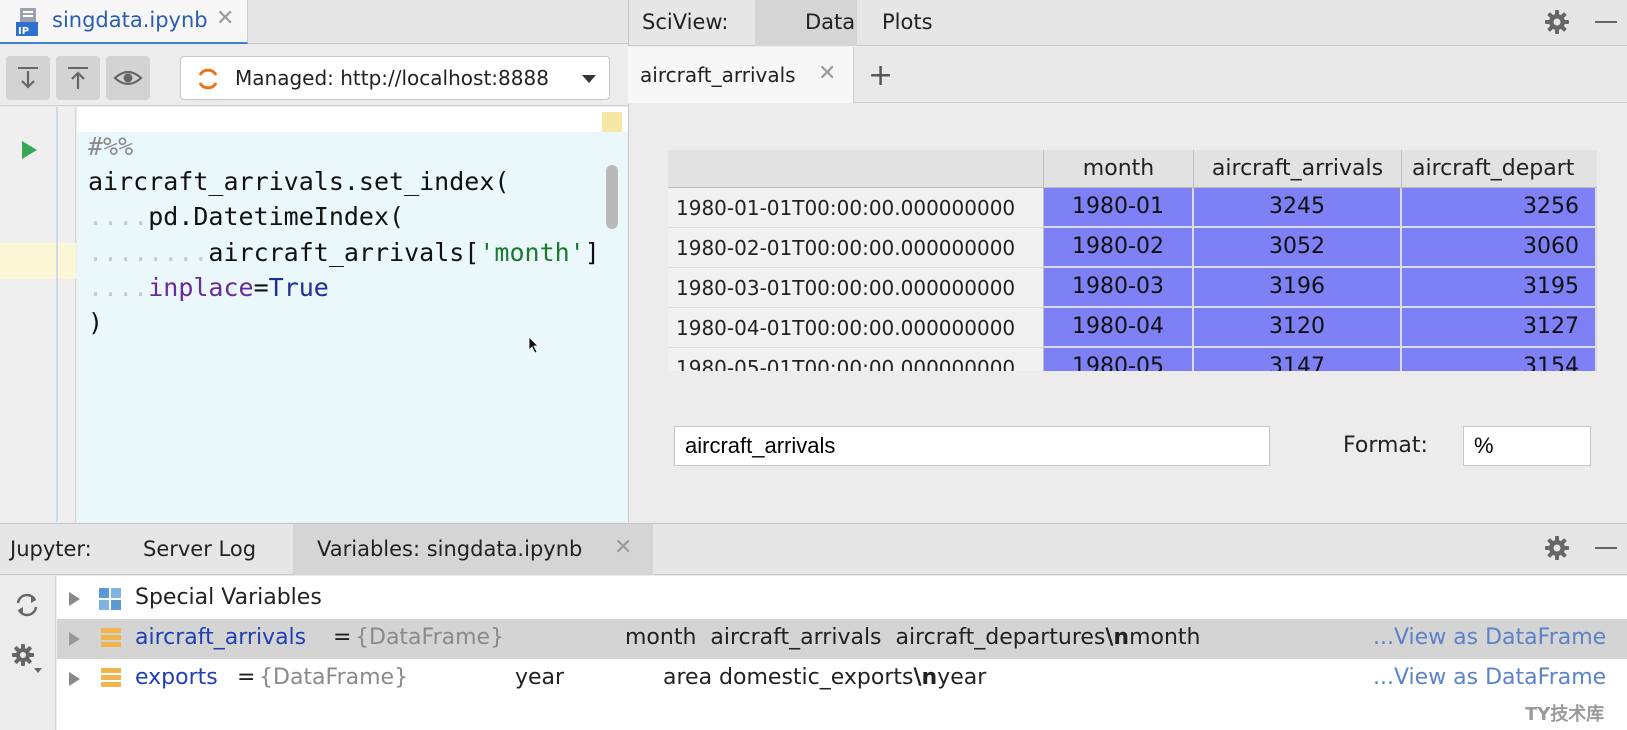 The image size is (1627, 730). Describe the element at coordinates (540, 677) in the screenshot. I see `variable-preview-index: year` at that location.